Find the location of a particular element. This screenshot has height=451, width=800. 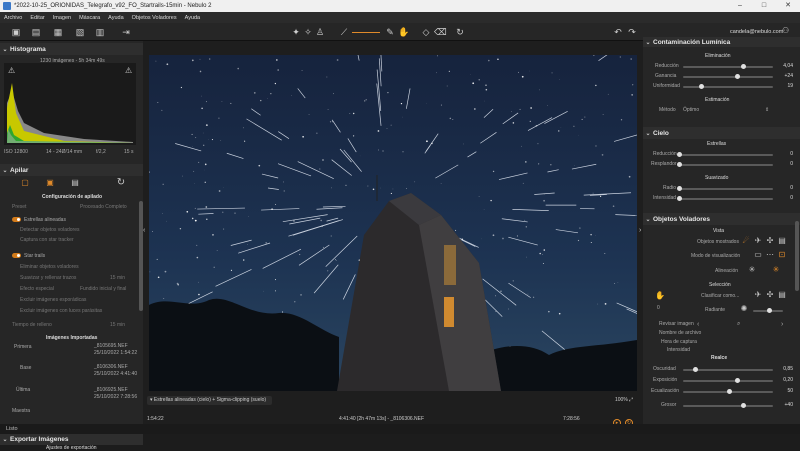

reduccion-knob is located at coordinates (743, 66).